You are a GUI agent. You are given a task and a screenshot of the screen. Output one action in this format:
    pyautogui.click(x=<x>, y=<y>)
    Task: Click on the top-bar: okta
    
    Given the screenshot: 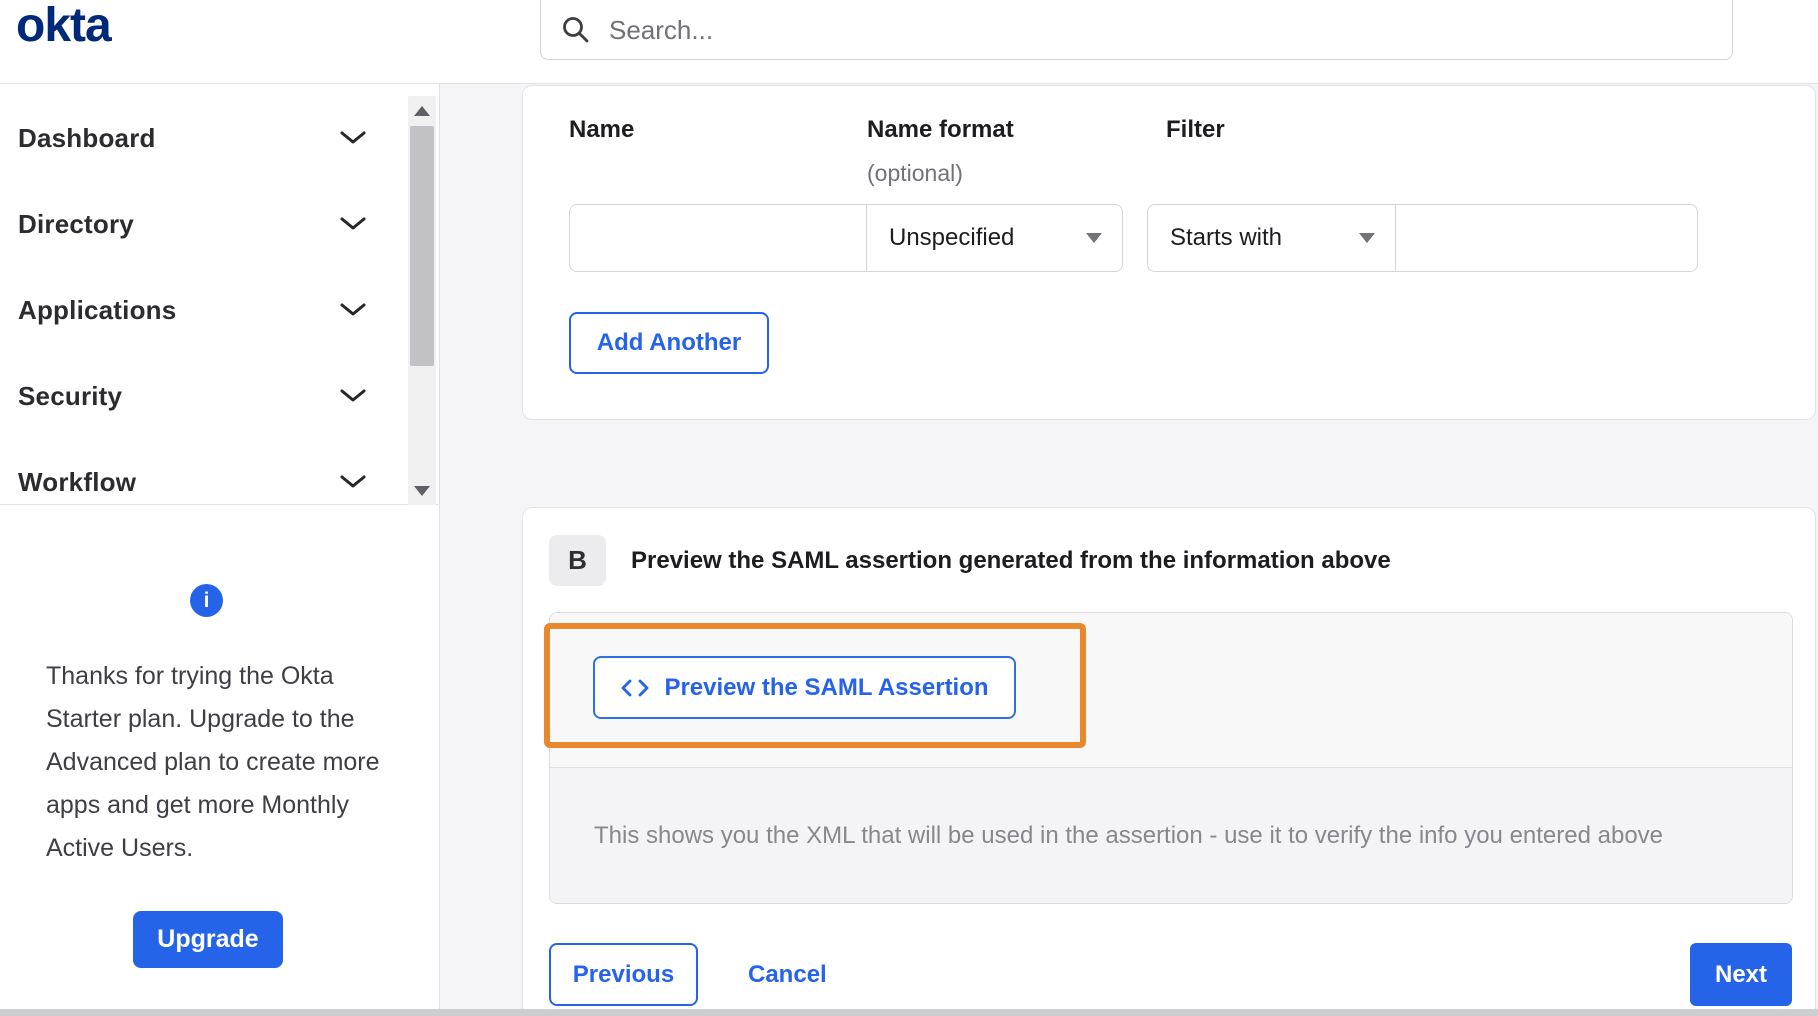 What is the action you would take?
    pyautogui.click(x=909, y=42)
    